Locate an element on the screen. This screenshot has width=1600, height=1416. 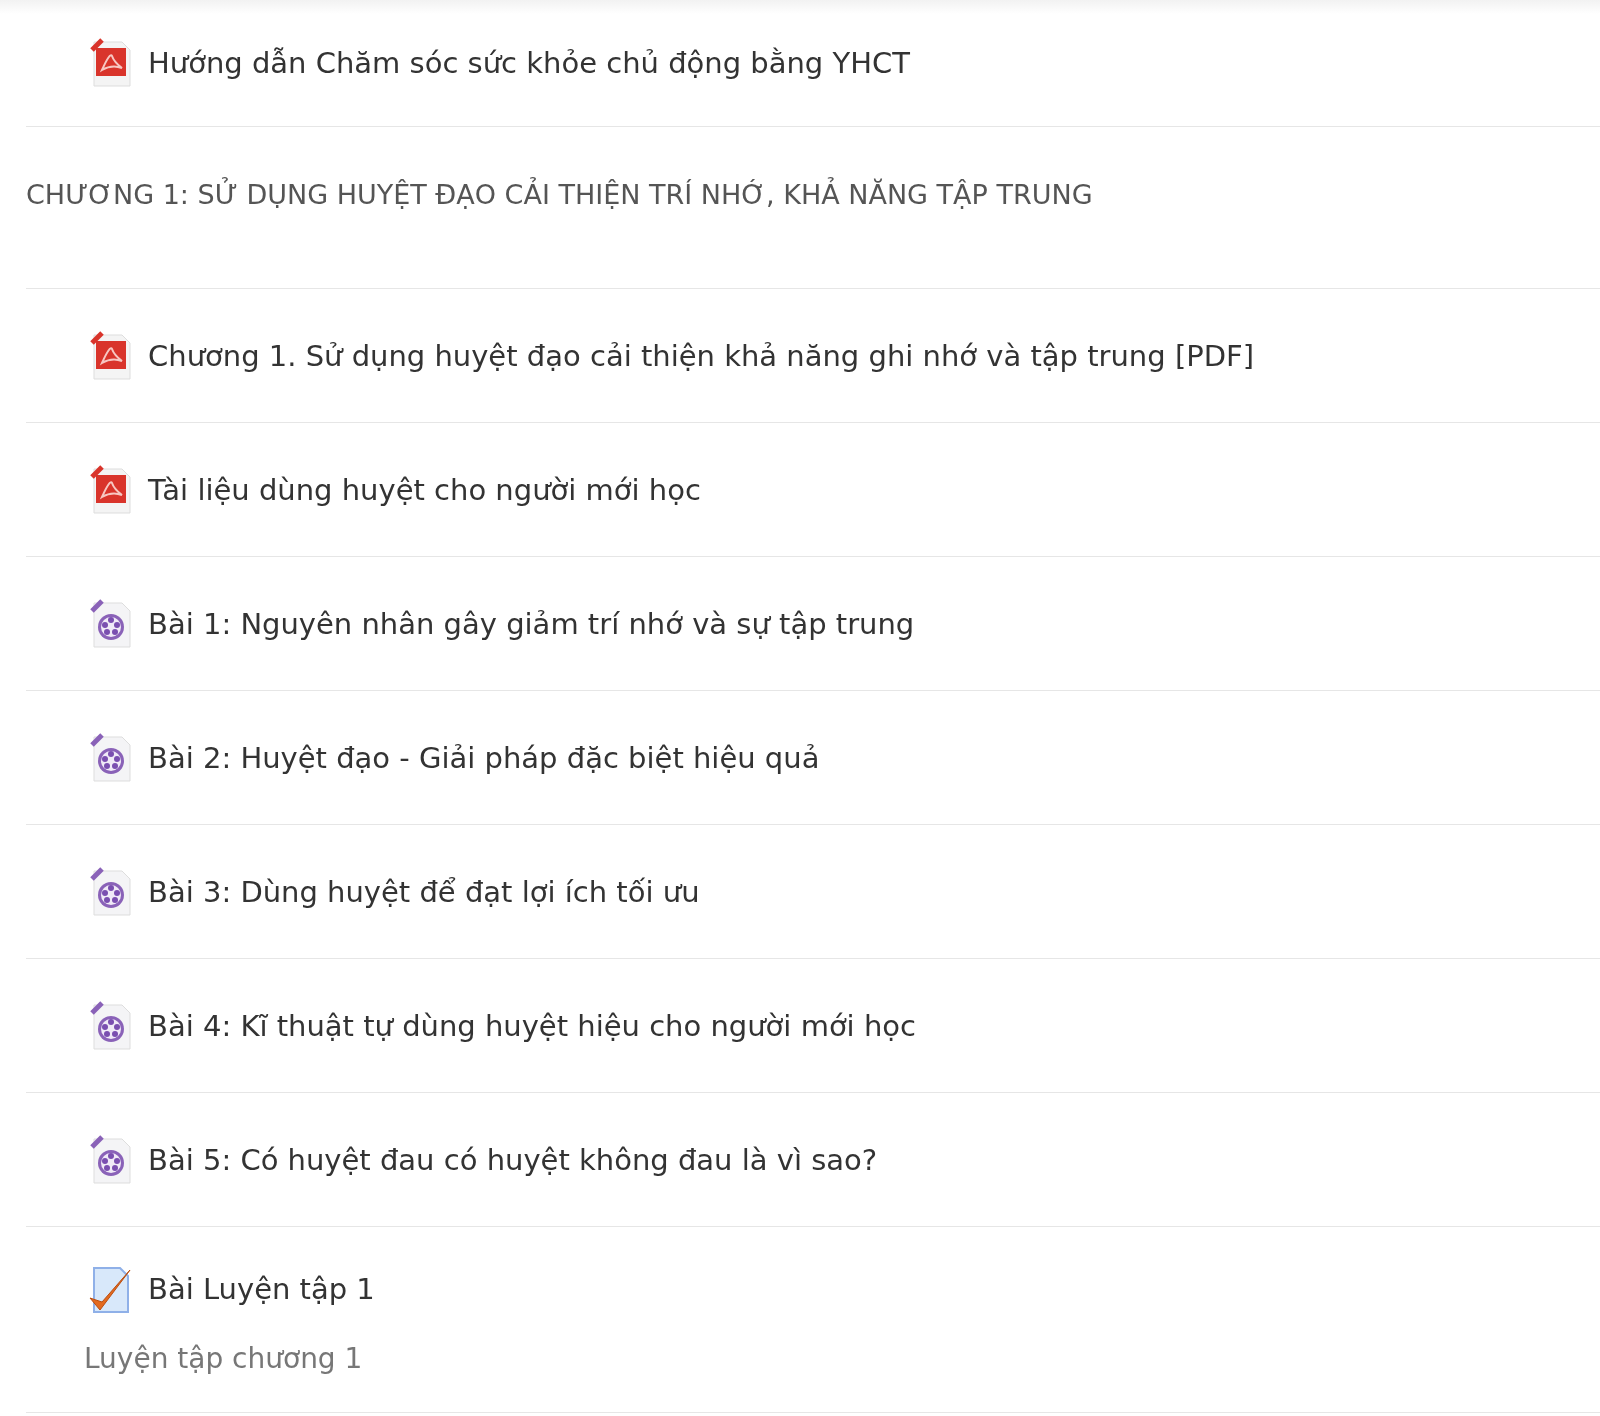
activity-link: Bài 4: Kĩ thuật tự dùng huyệt hiệu cho người mới học is located at coordinates (532, 1025).